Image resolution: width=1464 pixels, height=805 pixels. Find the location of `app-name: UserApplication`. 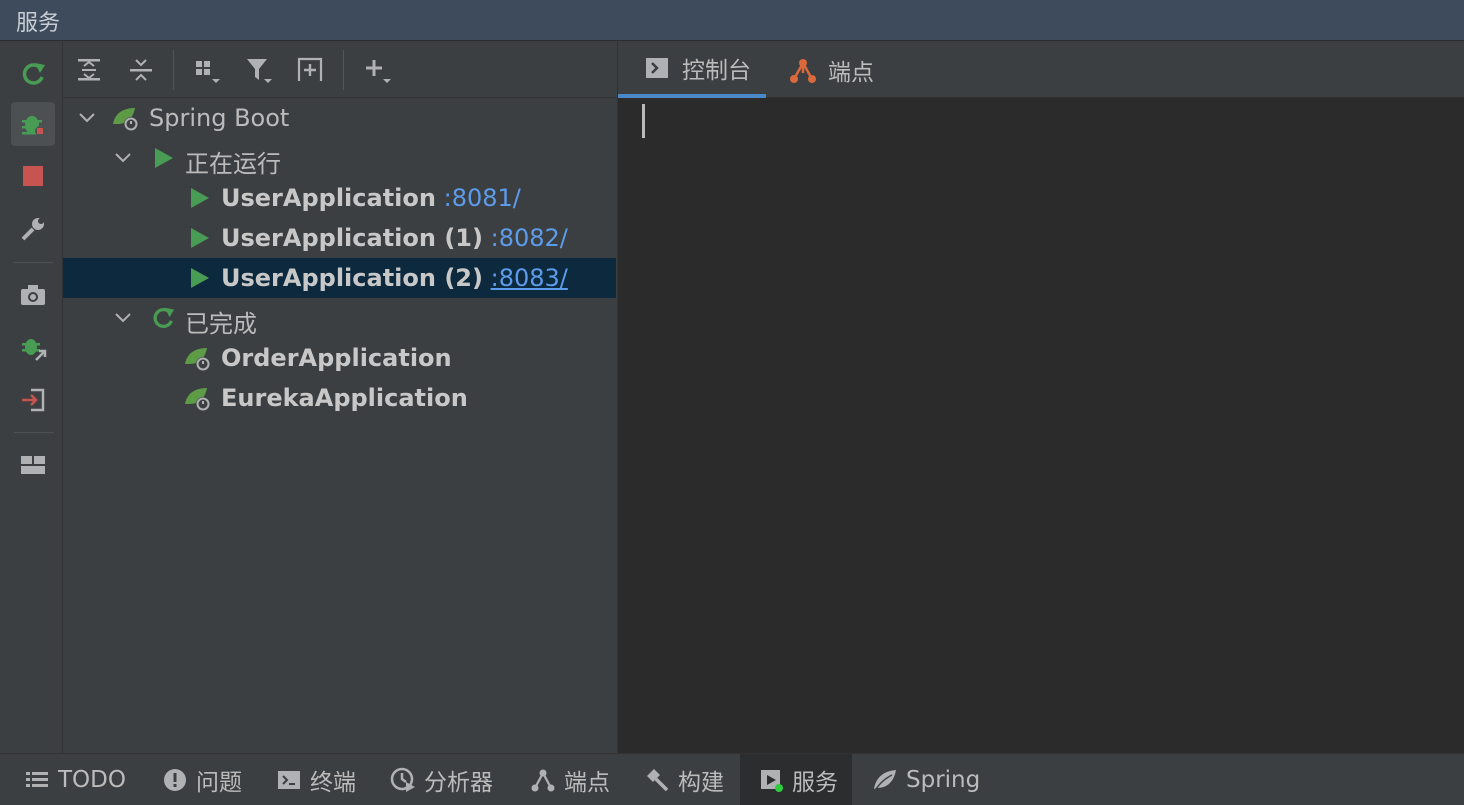

app-name: UserApplication is located at coordinates (328, 198).